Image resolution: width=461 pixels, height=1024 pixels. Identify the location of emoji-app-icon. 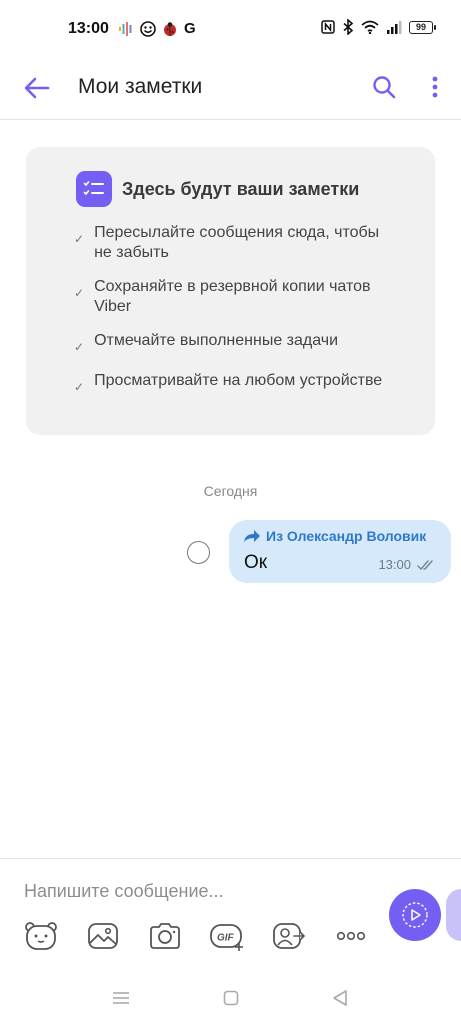
(148, 29).